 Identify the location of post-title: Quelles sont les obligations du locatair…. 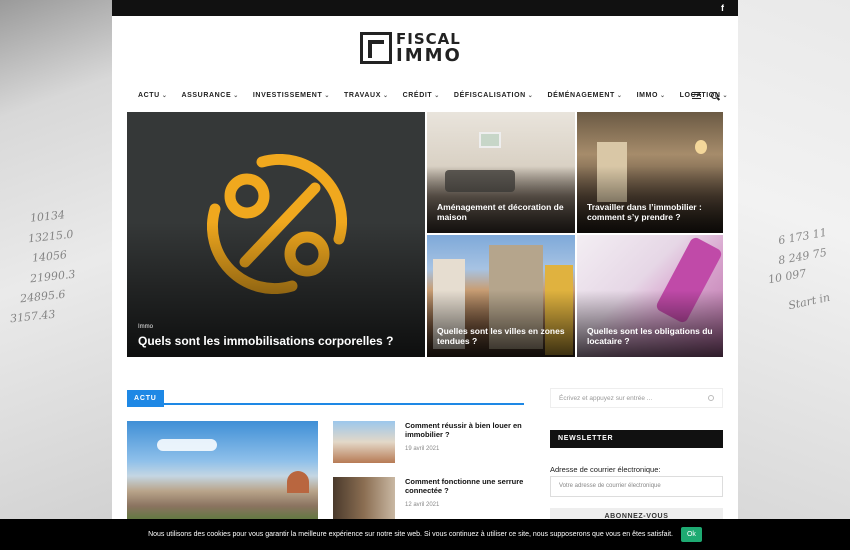
(650, 336).